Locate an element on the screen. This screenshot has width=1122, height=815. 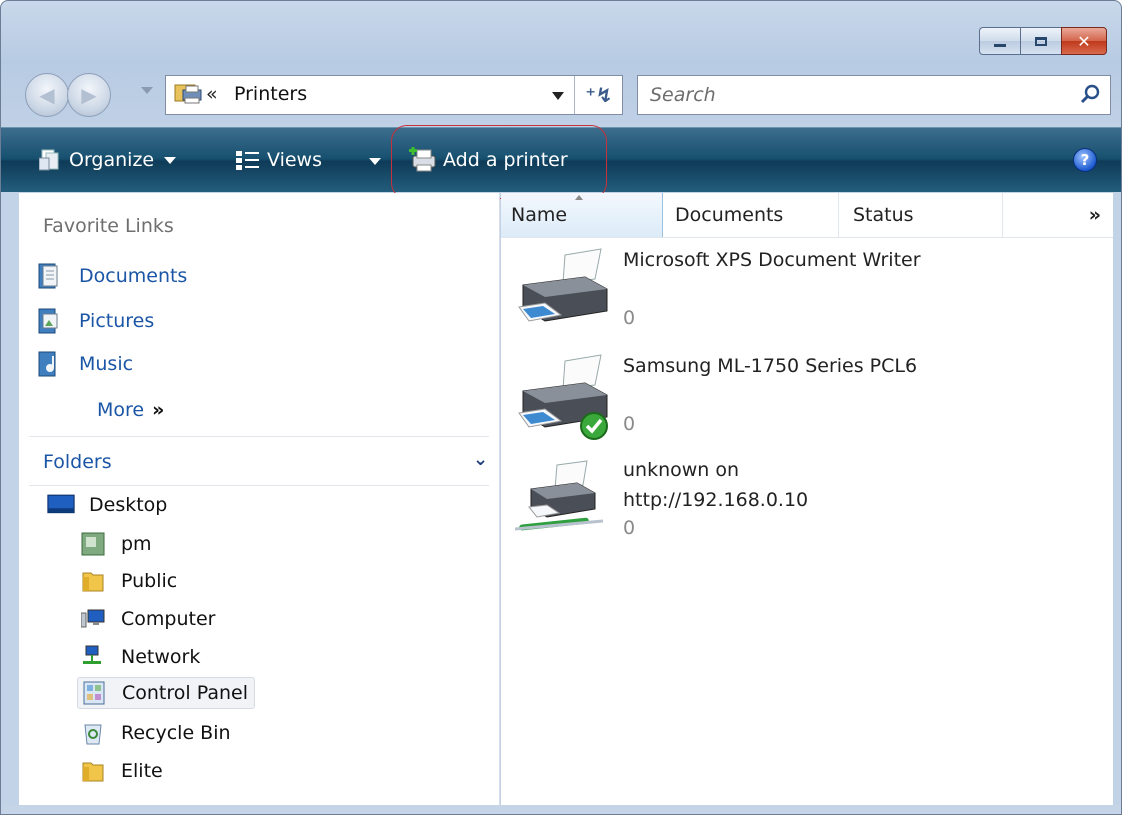
address-dropdown-icon is located at coordinates (558, 96).